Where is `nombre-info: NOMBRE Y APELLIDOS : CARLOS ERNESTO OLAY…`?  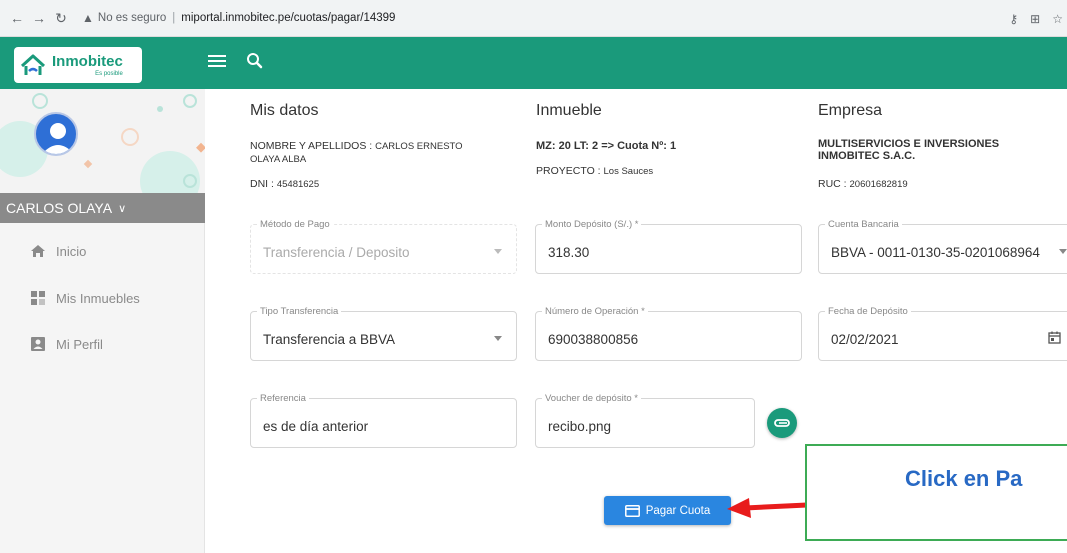
nombre-info: NOMBRE Y APELLIDOS : CARLOS ERNESTO OLAY… is located at coordinates (380, 153).